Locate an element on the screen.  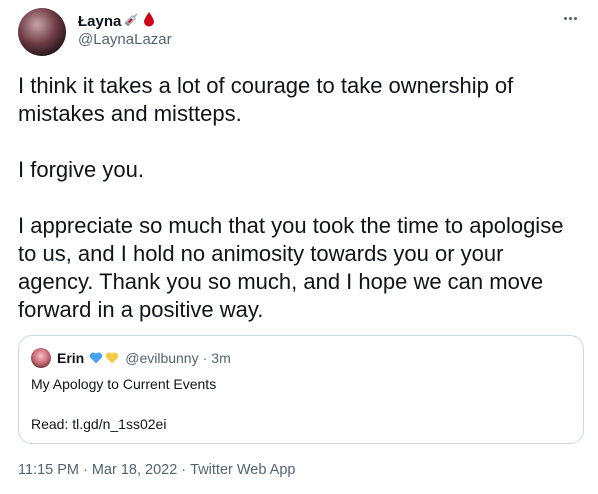
blue-heart-icon is located at coordinates (96, 358).